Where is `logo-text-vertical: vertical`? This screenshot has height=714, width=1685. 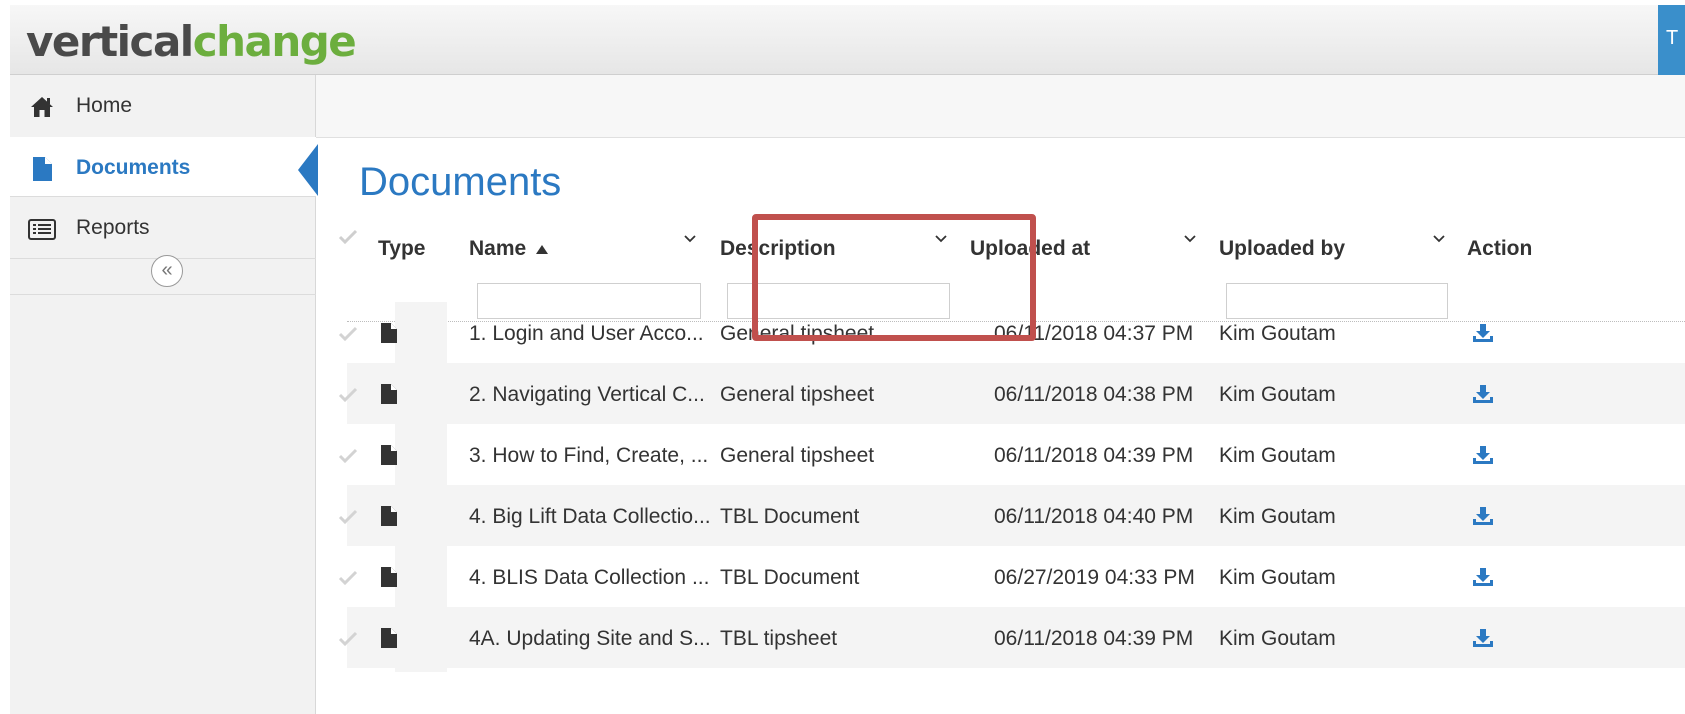 logo-text-vertical: vertical is located at coordinates (110, 41).